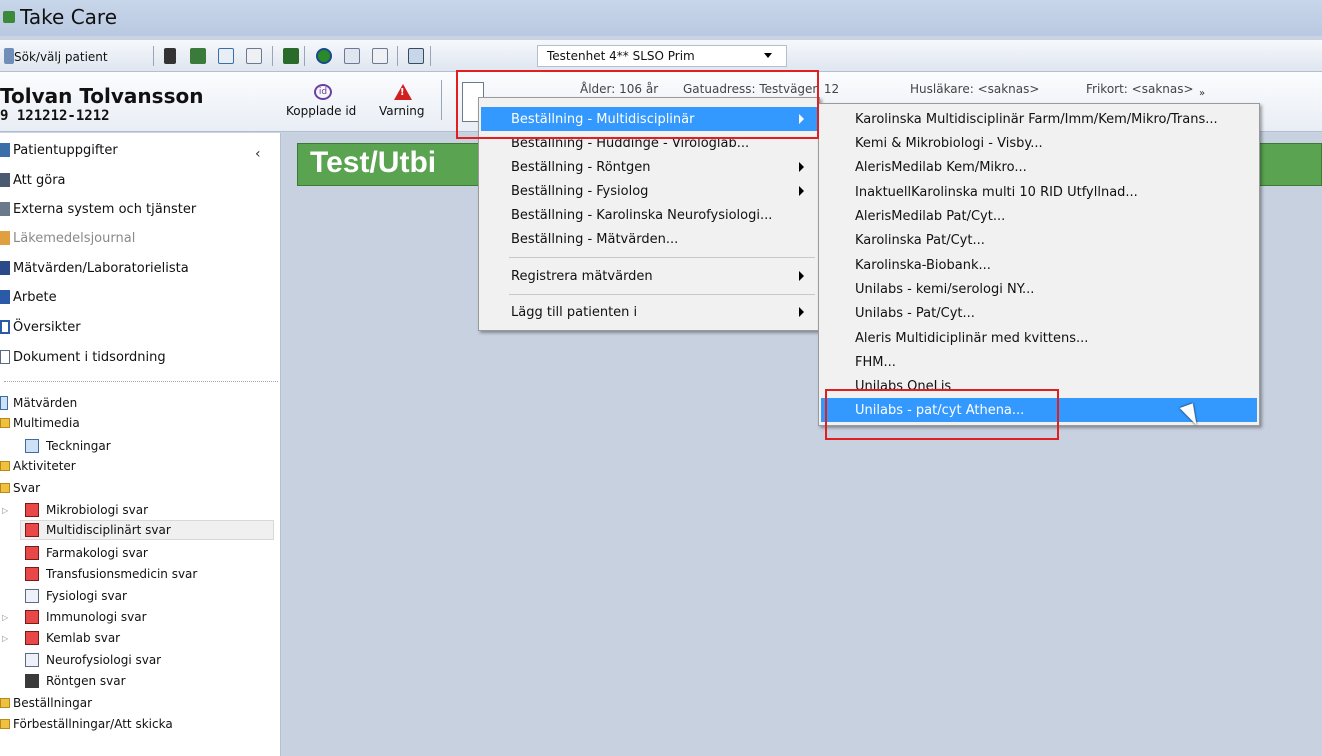 This screenshot has height=756, width=1322. What do you see at coordinates (45, 403) in the screenshot?
I see `tree-item-label: Mätvärden` at bounding box center [45, 403].